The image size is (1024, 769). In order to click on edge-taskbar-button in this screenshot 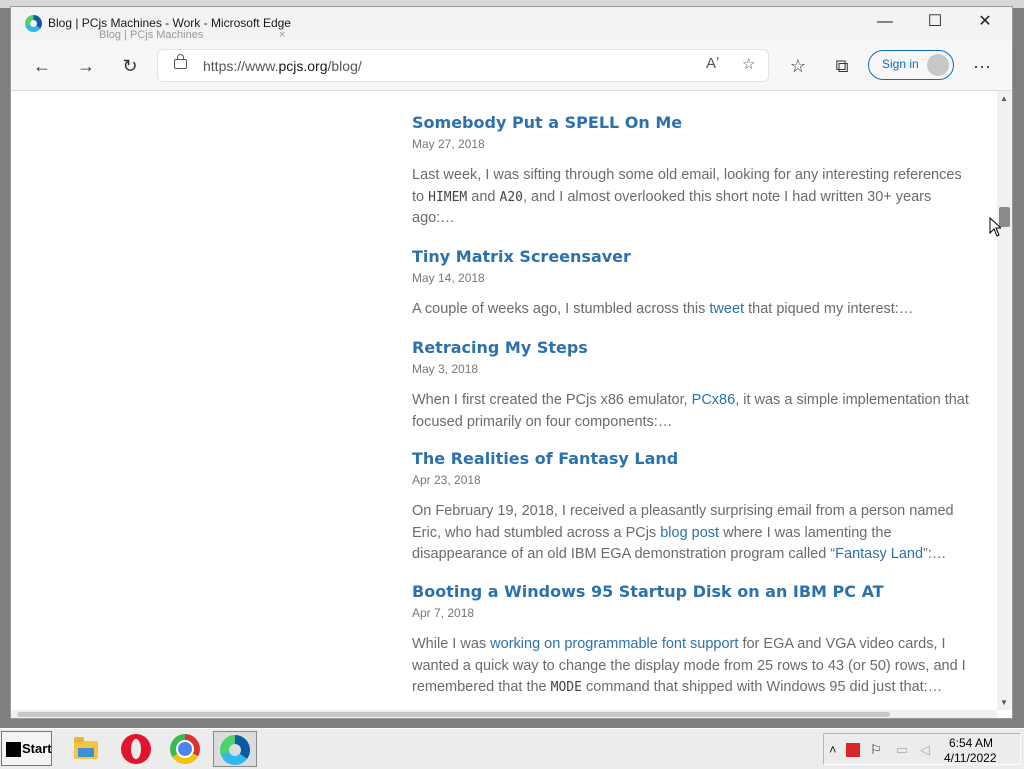, I will do `click(235, 749)`.